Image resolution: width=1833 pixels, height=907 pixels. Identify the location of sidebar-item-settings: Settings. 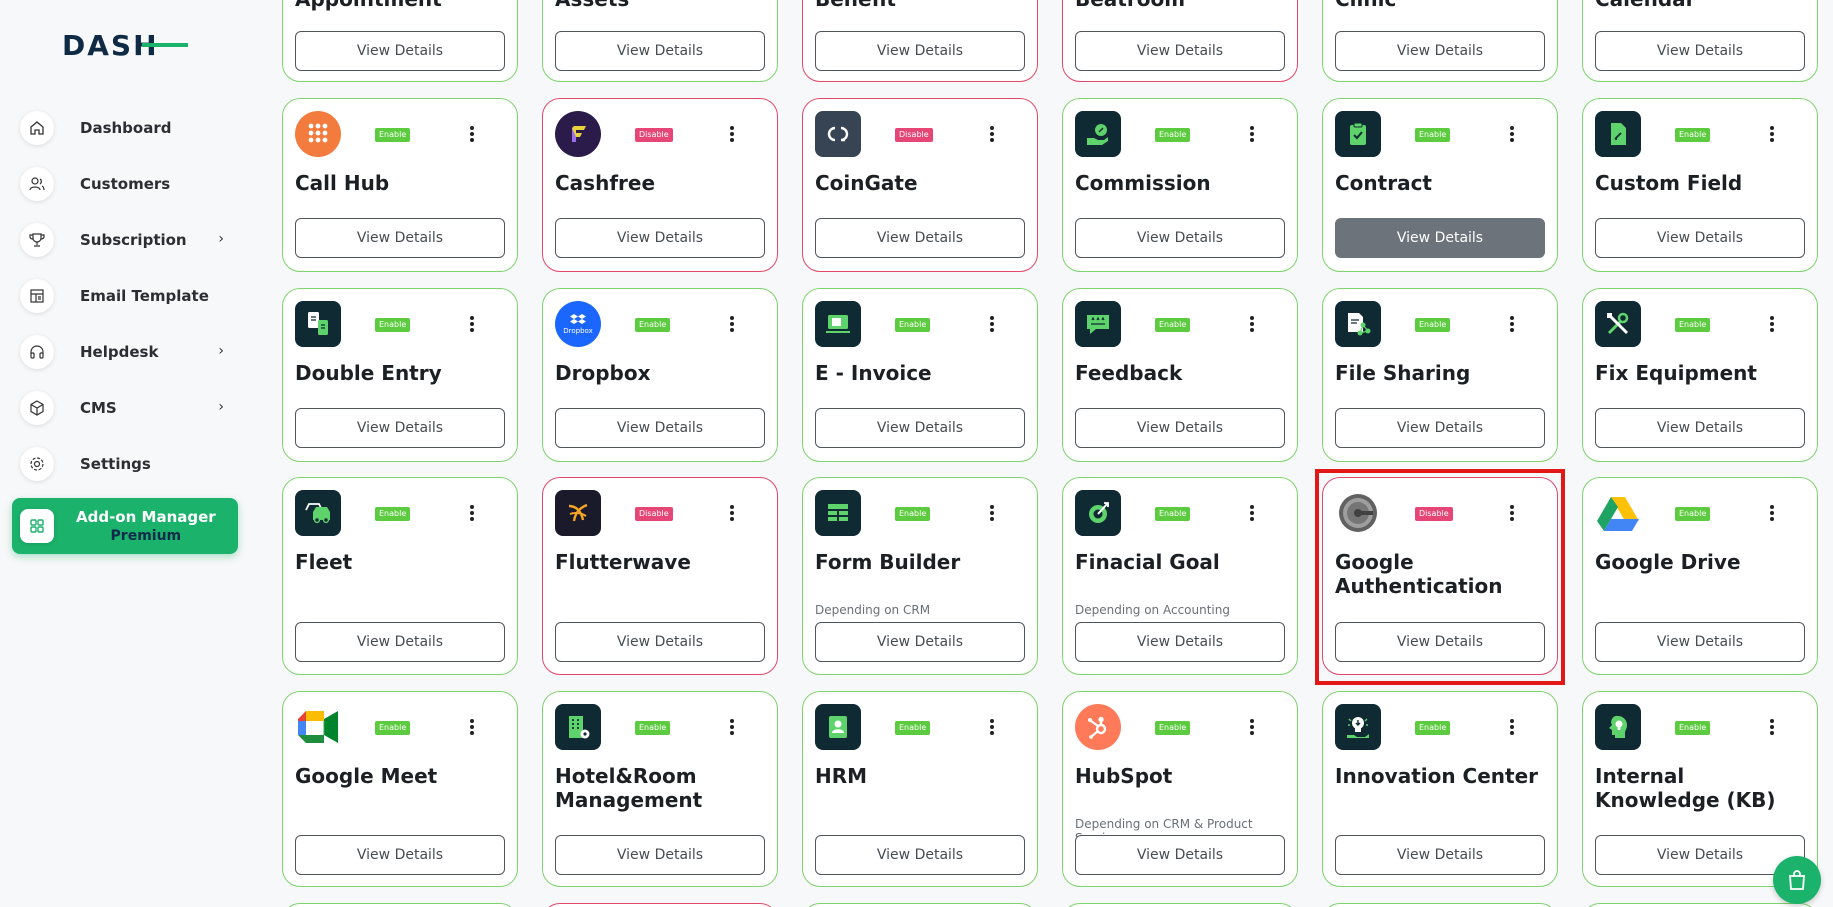
(125, 464).